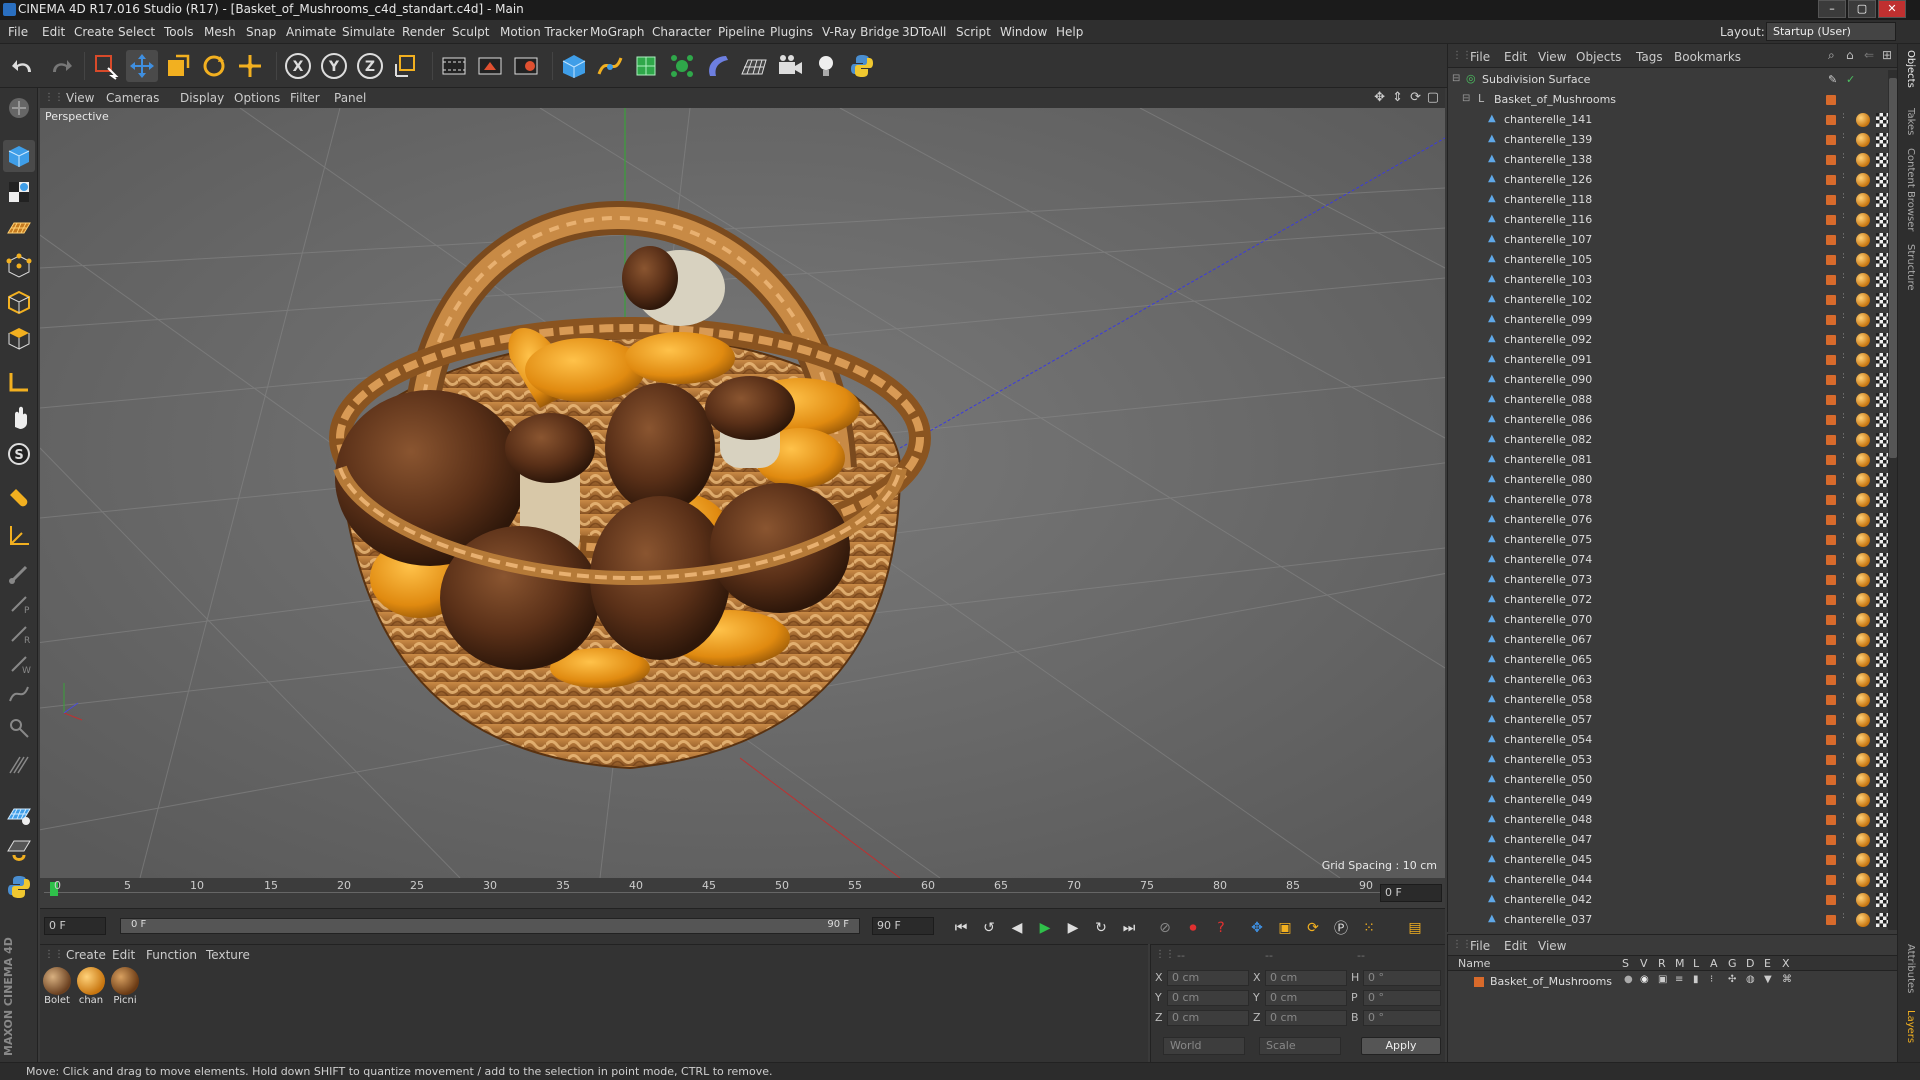 The height and width of the screenshot is (1080, 1920). What do you see at coordinates (961, 928) in the screenshot?
I see `go-to-start-icon: ⏮` at bounding box center [961, 928].